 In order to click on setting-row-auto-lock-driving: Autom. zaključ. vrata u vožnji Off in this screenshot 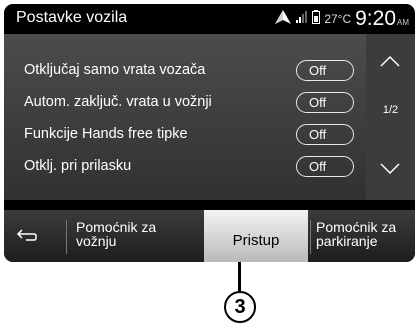, I will do `click(184, 103)`.